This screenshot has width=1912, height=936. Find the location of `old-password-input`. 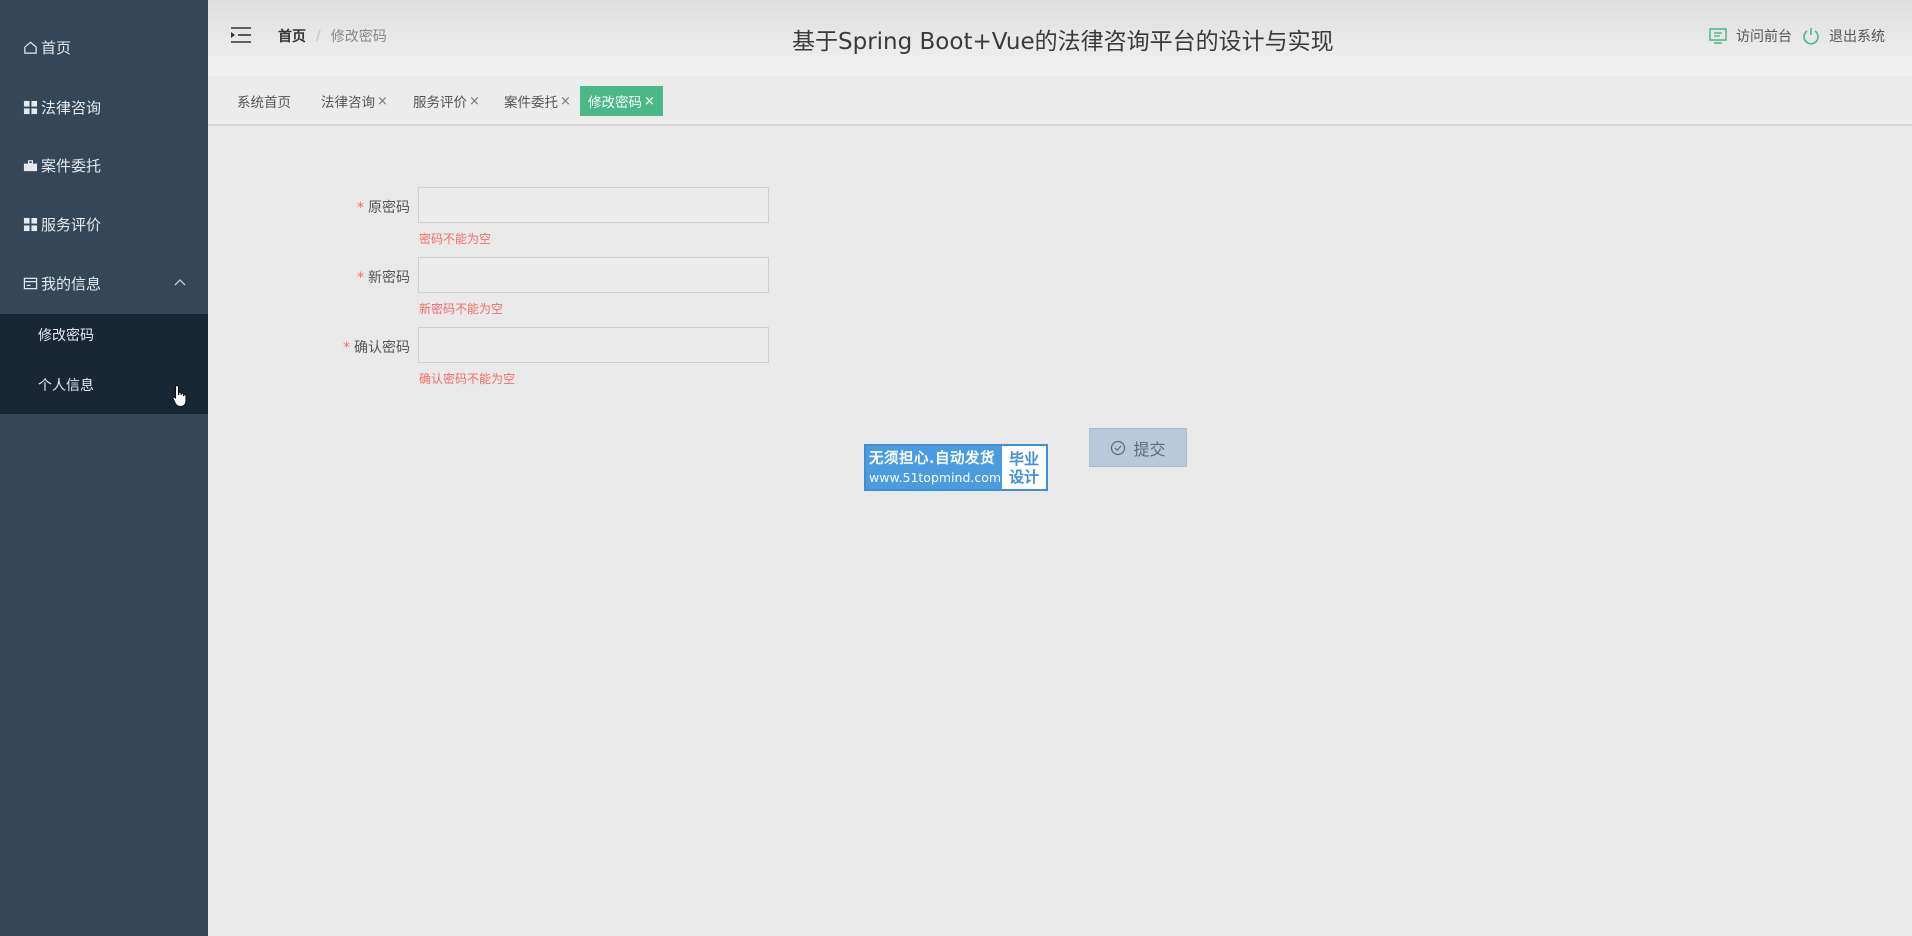

old-password-input is located at coordinates (593, 205).